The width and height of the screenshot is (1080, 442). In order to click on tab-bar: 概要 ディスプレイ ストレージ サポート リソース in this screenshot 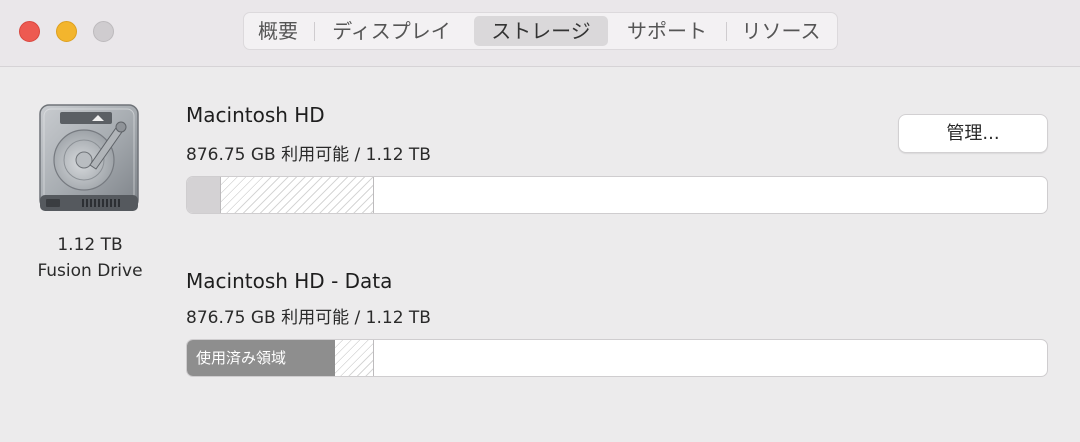, I will do `click(540, 31)`.